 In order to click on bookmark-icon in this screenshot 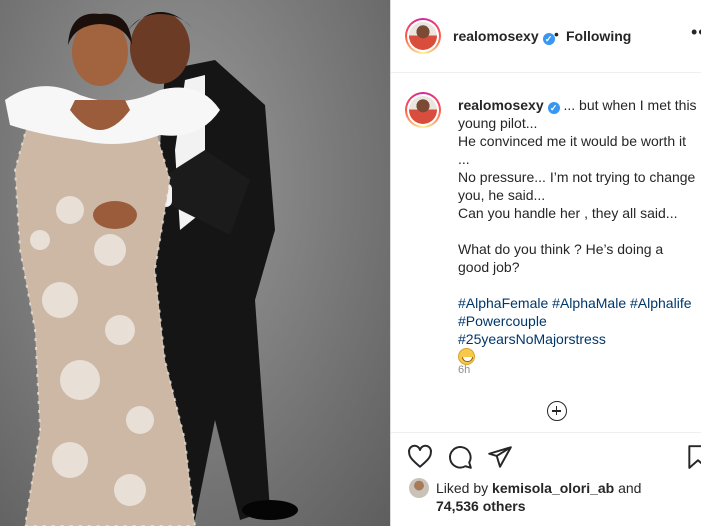, I will do `click(693, 457)`.